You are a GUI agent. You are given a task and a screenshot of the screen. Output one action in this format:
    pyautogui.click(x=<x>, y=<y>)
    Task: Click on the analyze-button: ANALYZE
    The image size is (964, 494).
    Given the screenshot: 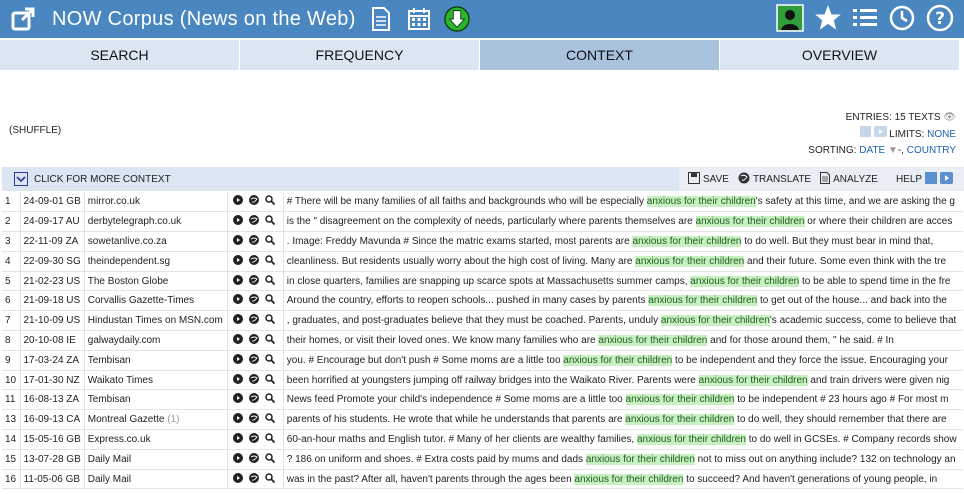 What is the action you would take?
    pyautogui.click(x=849, y=179)
    